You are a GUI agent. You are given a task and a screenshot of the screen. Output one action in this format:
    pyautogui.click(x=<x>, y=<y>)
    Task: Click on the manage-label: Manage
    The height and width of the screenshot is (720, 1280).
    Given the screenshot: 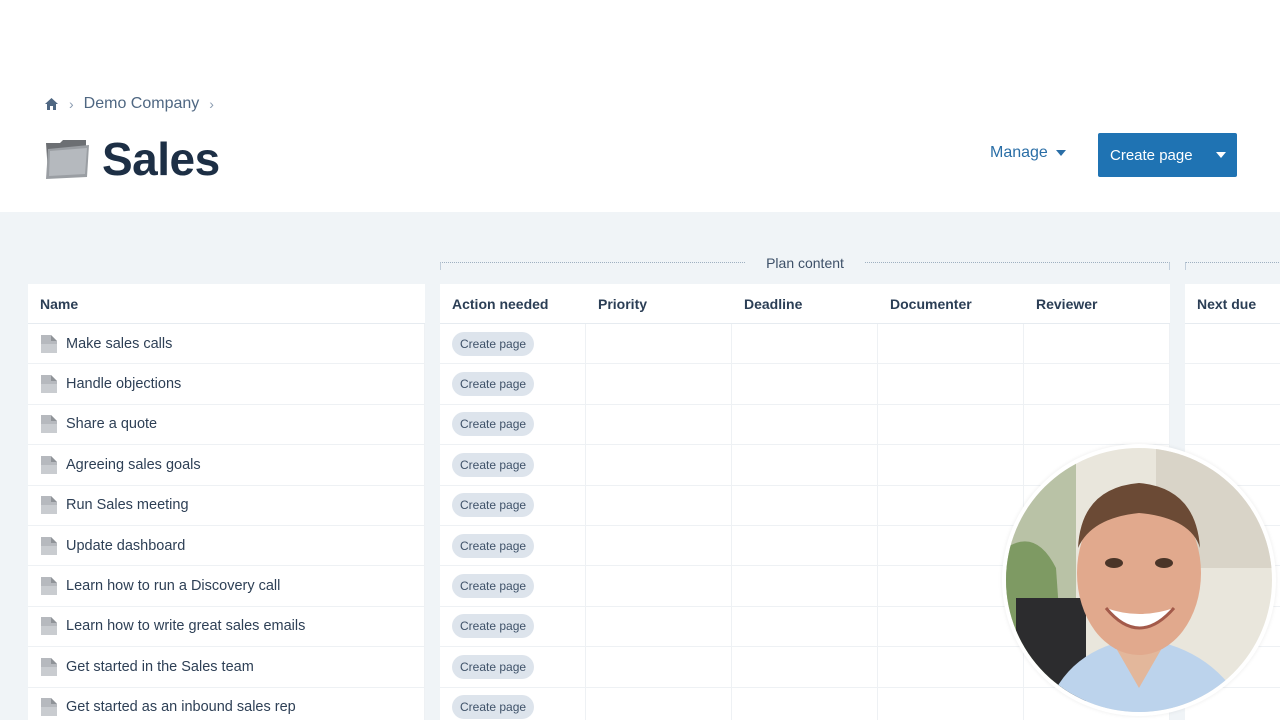 What is the action you would take?
    pyautogui.click(x=1019, y=152)
    